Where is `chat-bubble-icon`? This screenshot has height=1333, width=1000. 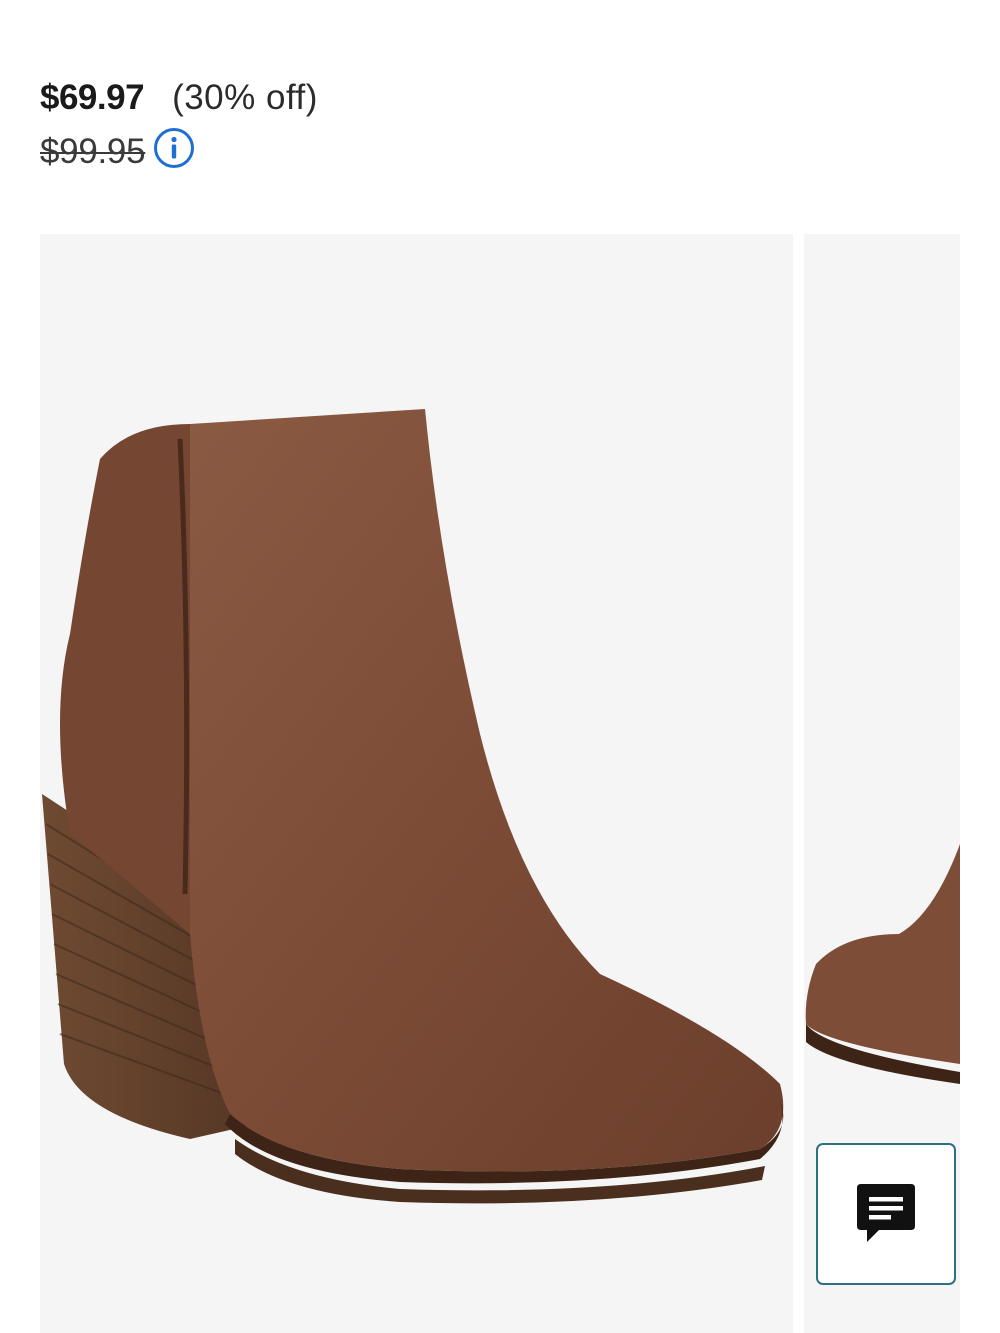
chat-bubble-icon is located at coordinates (886, 1213).